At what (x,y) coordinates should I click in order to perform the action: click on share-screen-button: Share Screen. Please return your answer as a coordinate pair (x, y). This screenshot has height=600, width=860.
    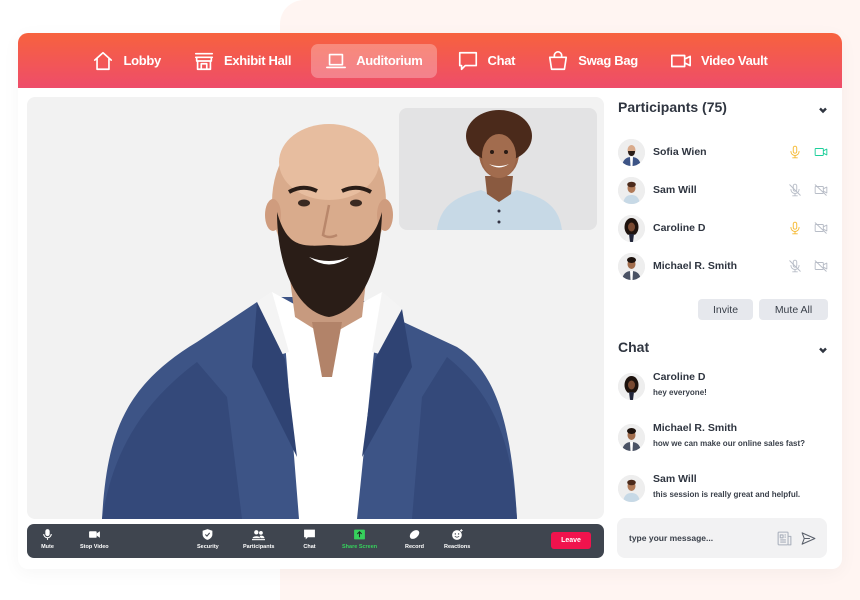
    Looking at the image, I should click on (359, 539).